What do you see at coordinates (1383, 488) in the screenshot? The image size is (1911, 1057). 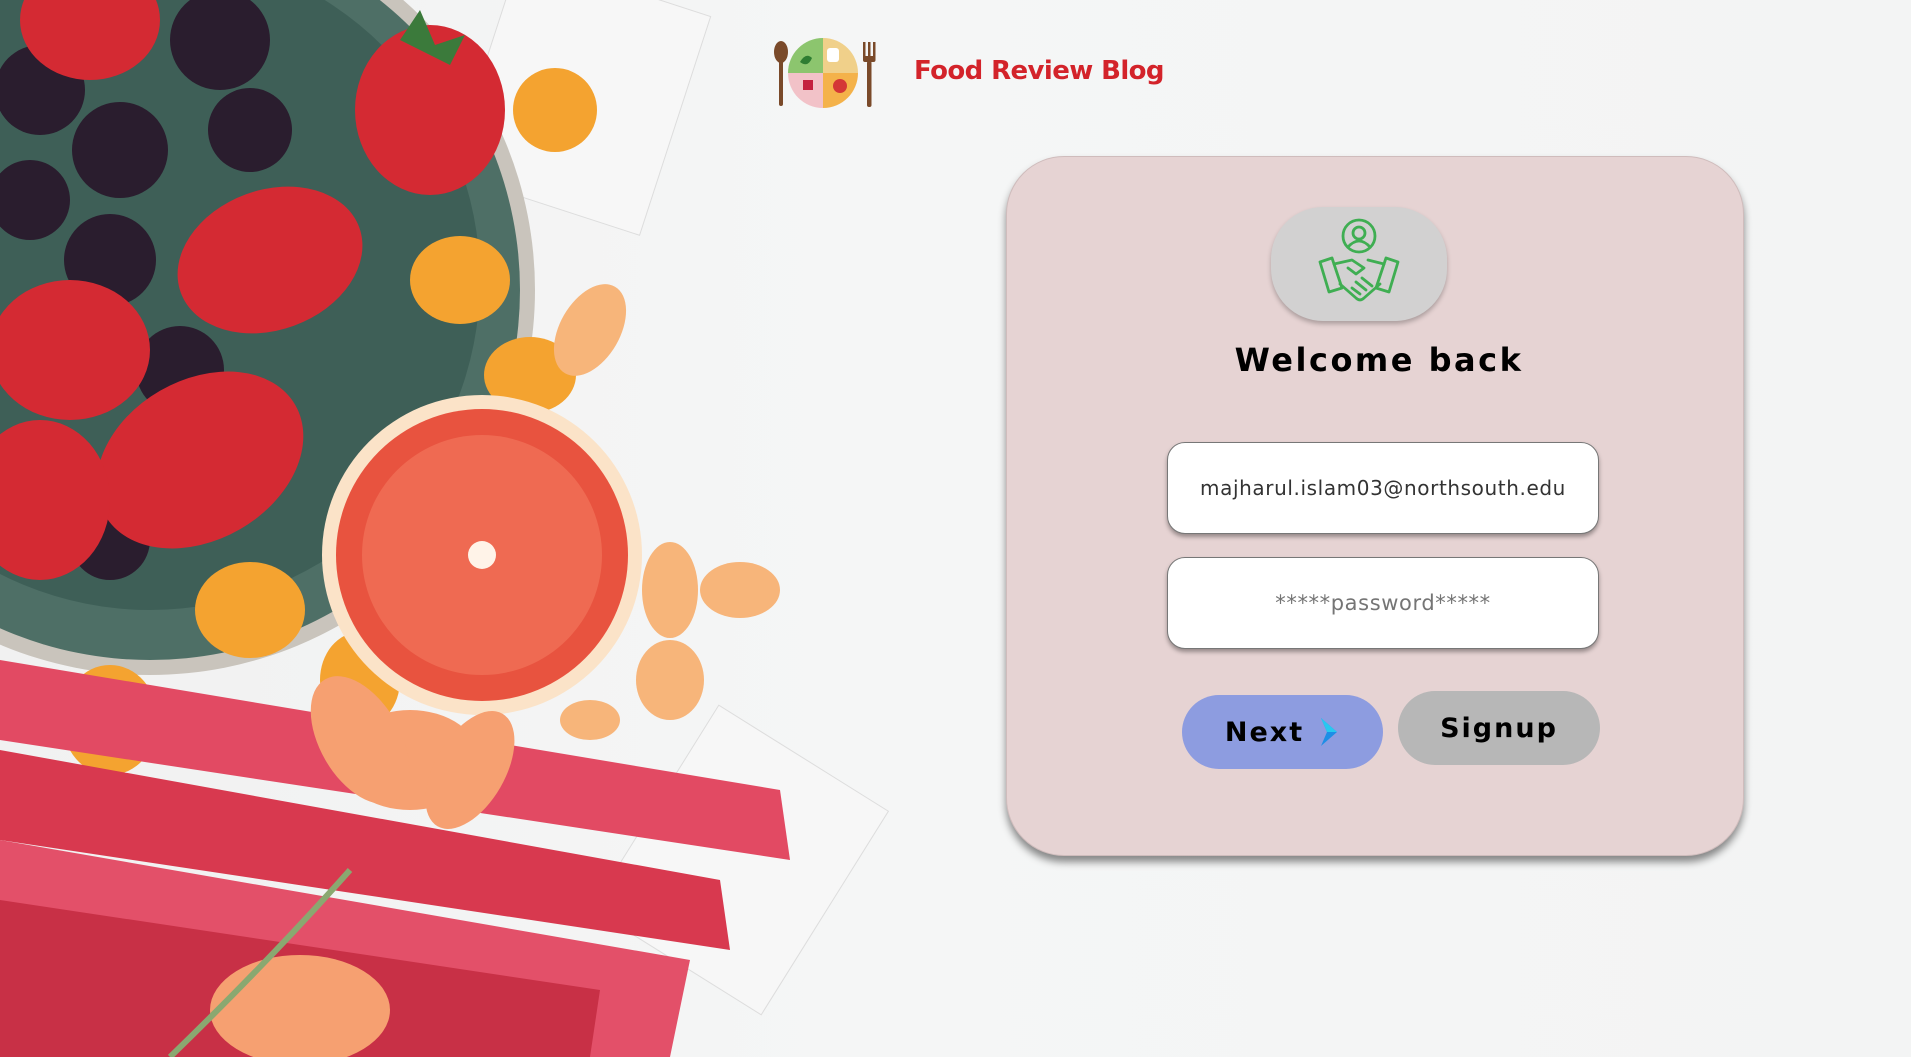 I see `email-field` at bounding box center [1383, 488].